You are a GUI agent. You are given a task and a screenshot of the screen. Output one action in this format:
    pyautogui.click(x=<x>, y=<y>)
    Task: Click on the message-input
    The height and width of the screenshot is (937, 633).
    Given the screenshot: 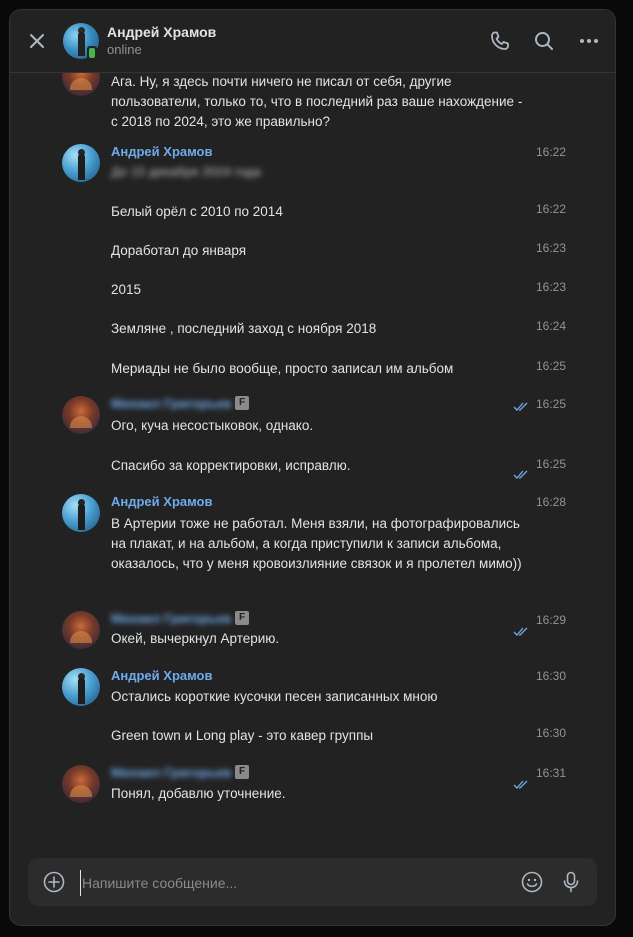 What is the action you would take?
    pyautogui.click(x=292, y=883)
    